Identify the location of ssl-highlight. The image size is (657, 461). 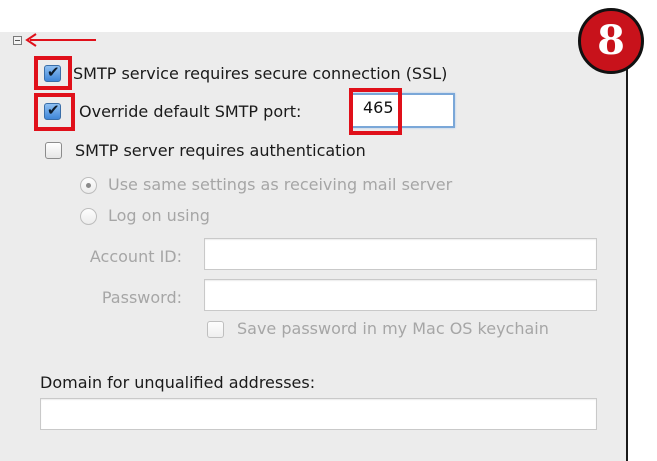
(53, 73).